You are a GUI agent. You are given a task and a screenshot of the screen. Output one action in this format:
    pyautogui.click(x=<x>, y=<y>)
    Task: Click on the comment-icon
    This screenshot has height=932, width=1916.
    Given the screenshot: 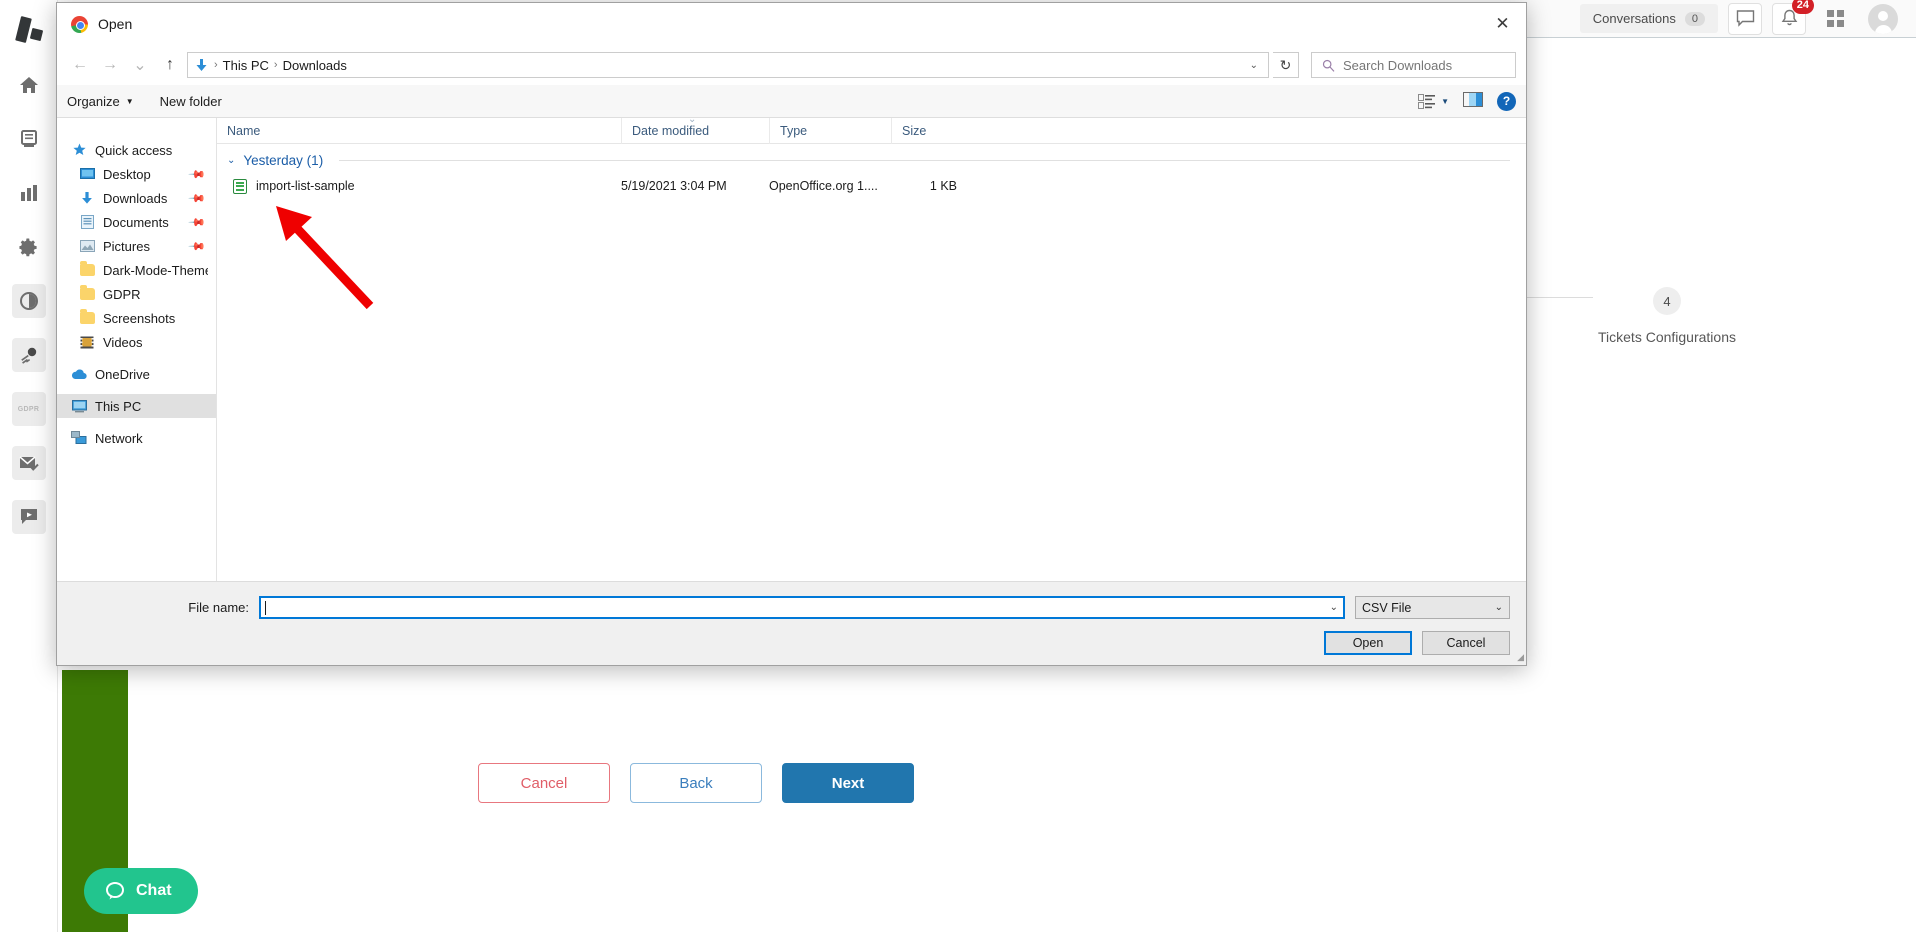 What is the action you would take?
    pyautogui.click(x=1745, y=18)
    